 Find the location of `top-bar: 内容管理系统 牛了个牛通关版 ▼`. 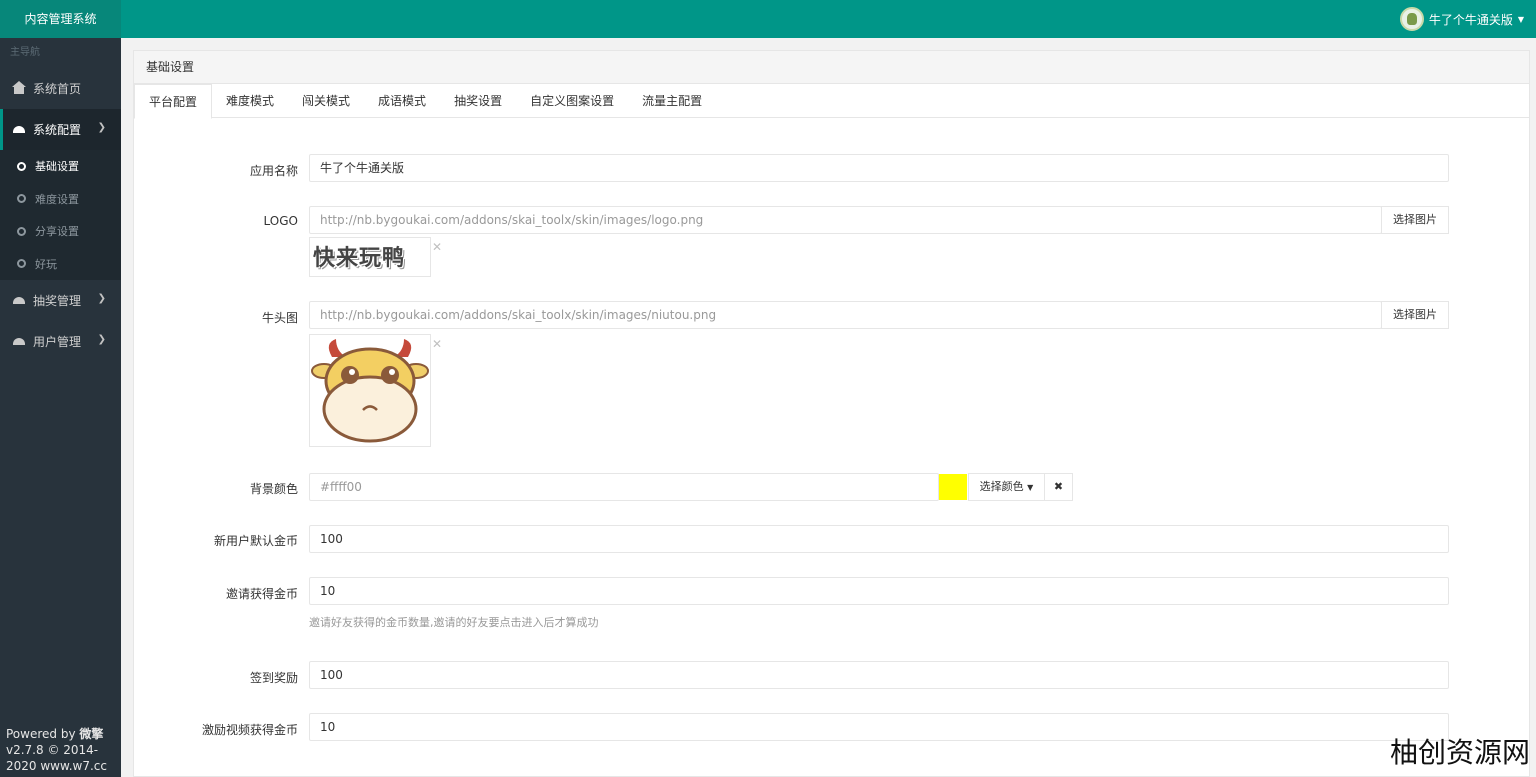

top-bar: 内容管理系统 牛了个牛通关版 ▼ is located at coordinates (768, 19).